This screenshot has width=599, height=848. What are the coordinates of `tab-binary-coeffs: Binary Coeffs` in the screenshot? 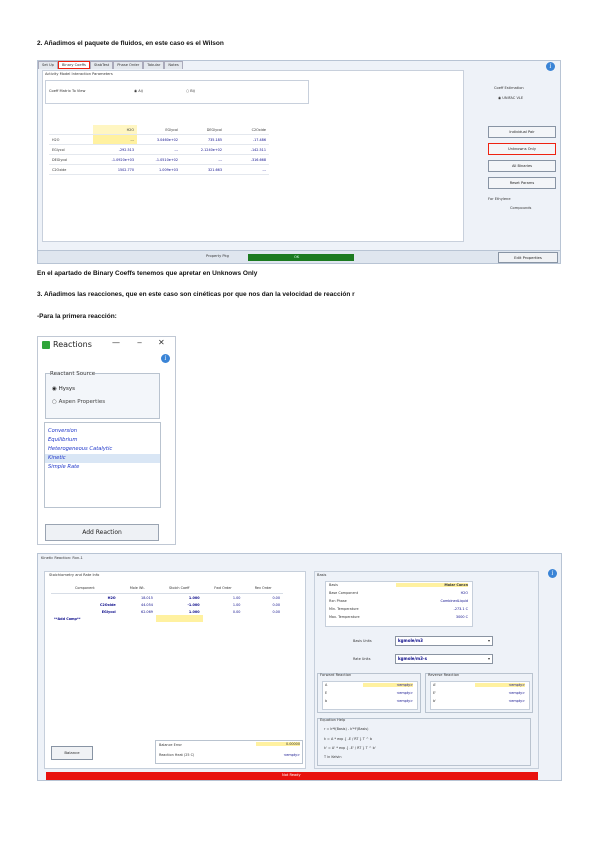 It's located at (73, 65).